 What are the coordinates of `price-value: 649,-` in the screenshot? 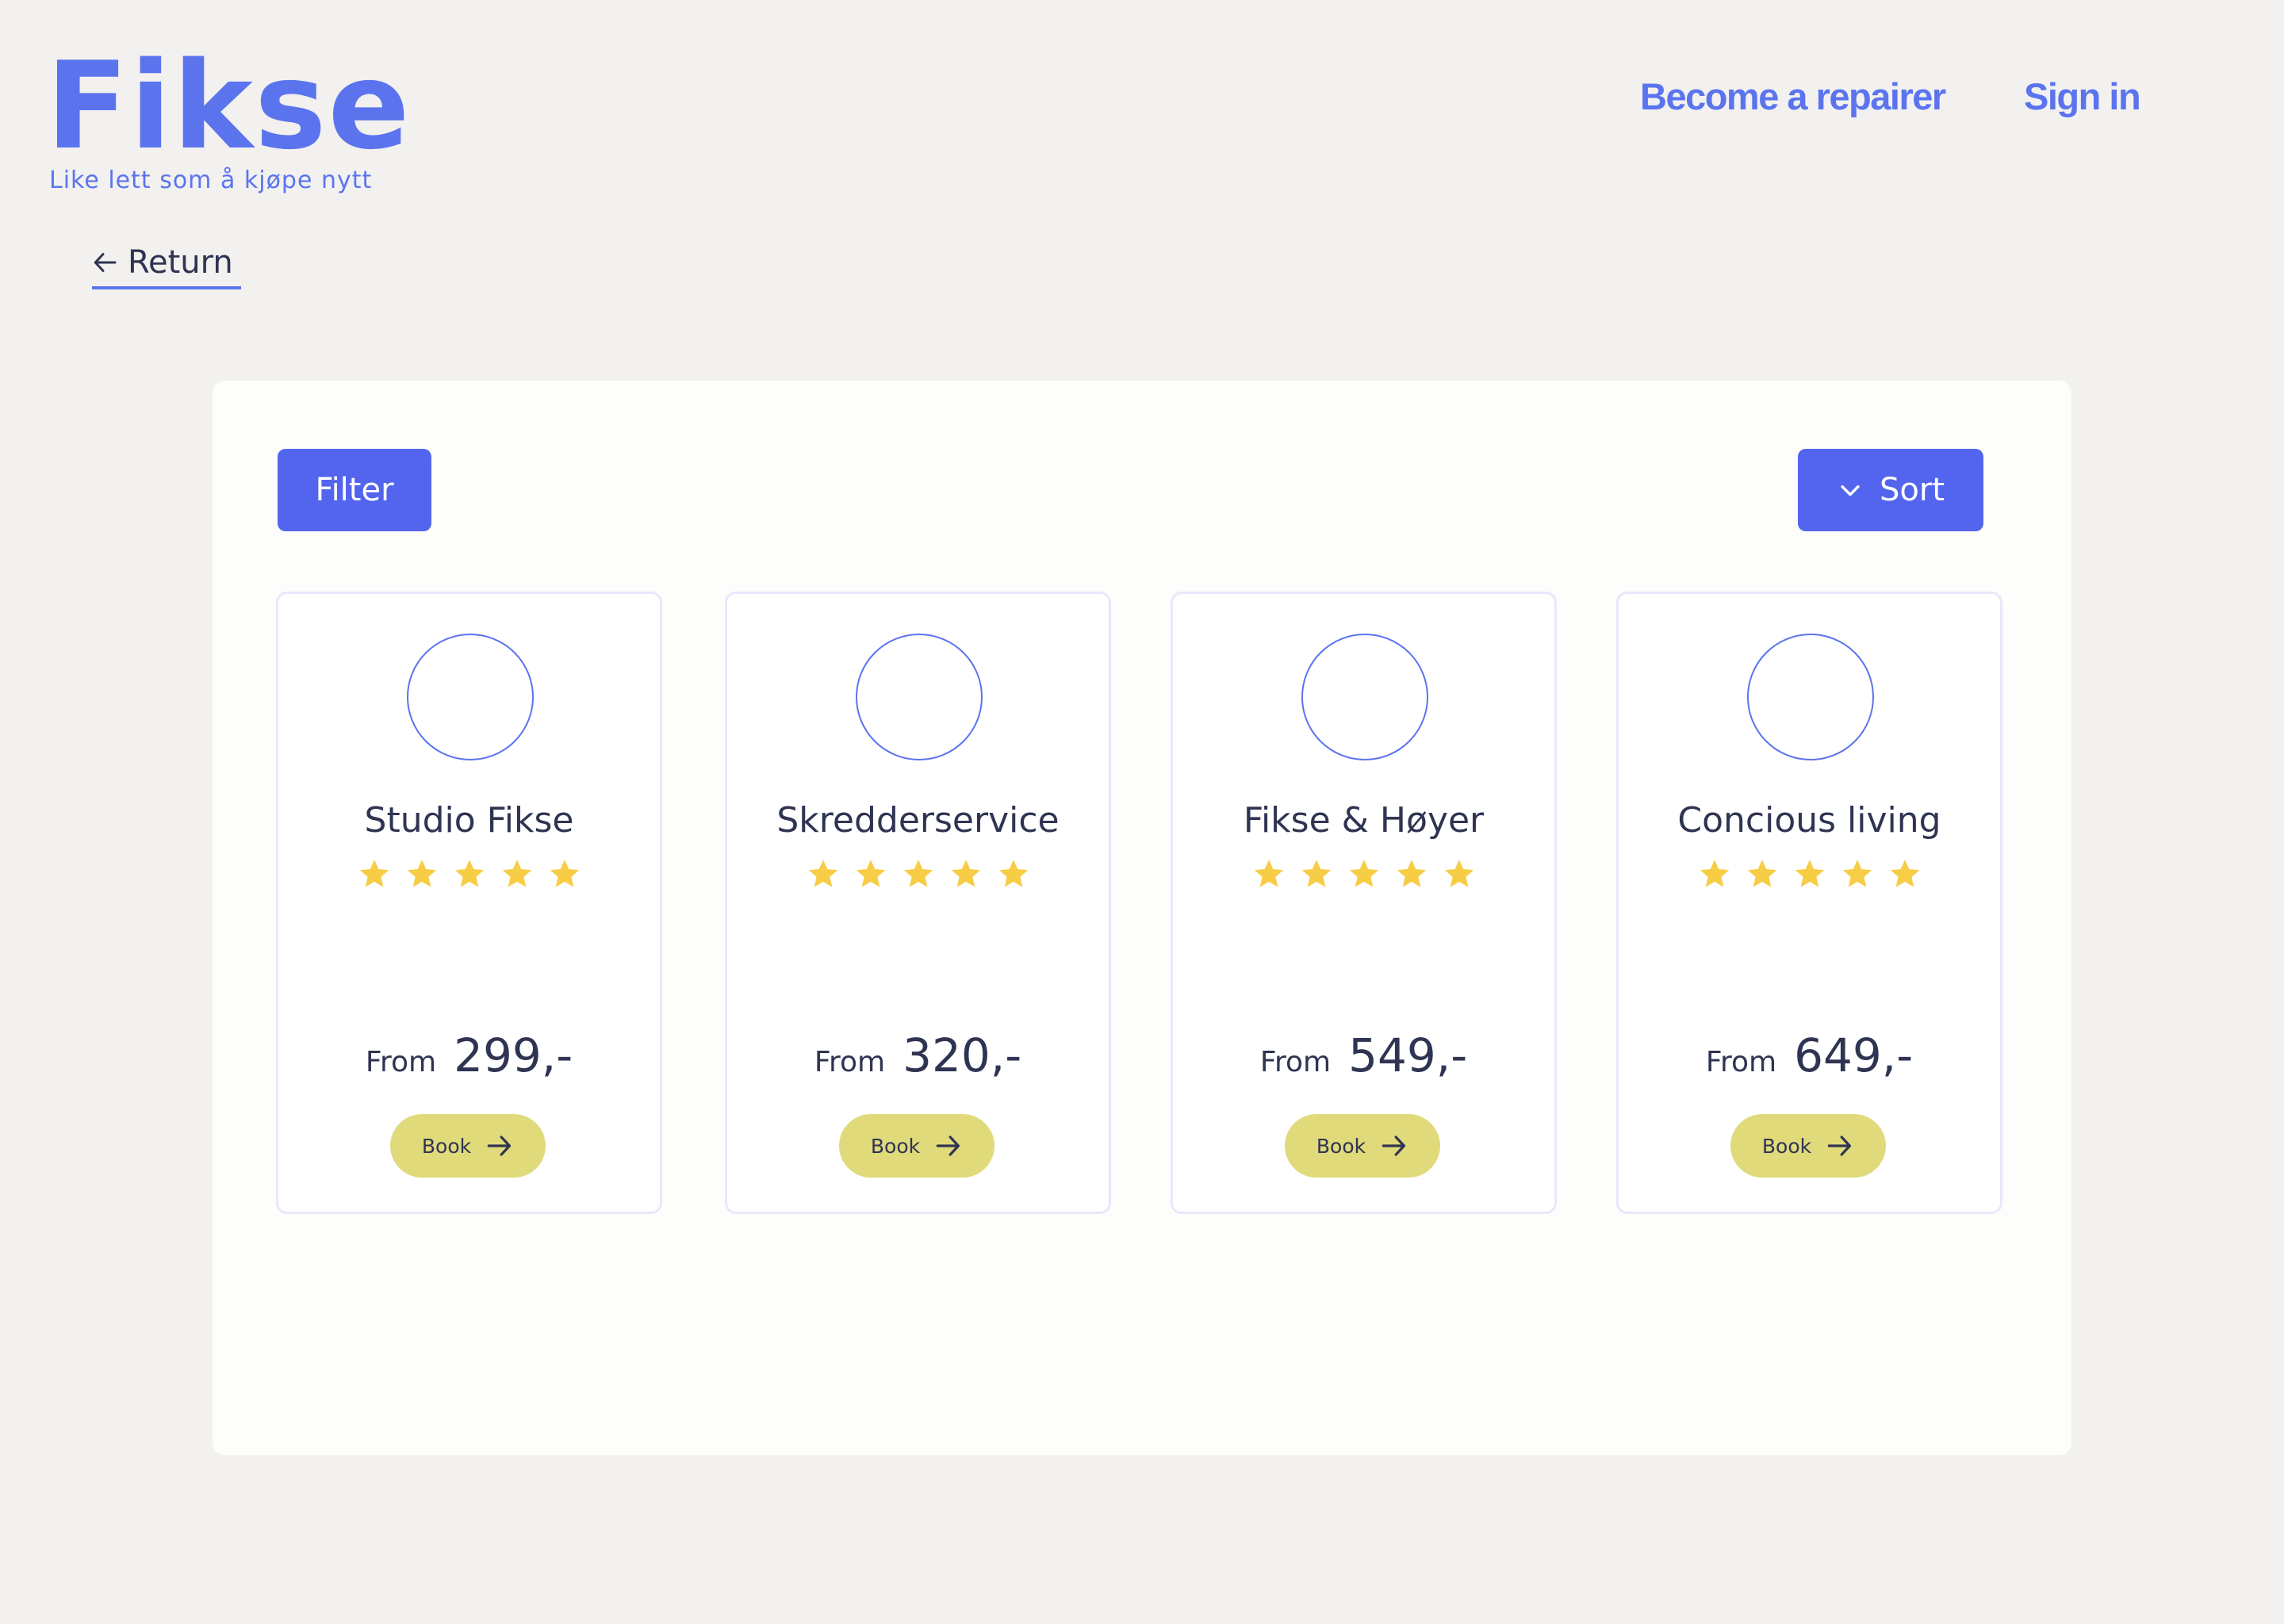 It's located at (1854, 1055).